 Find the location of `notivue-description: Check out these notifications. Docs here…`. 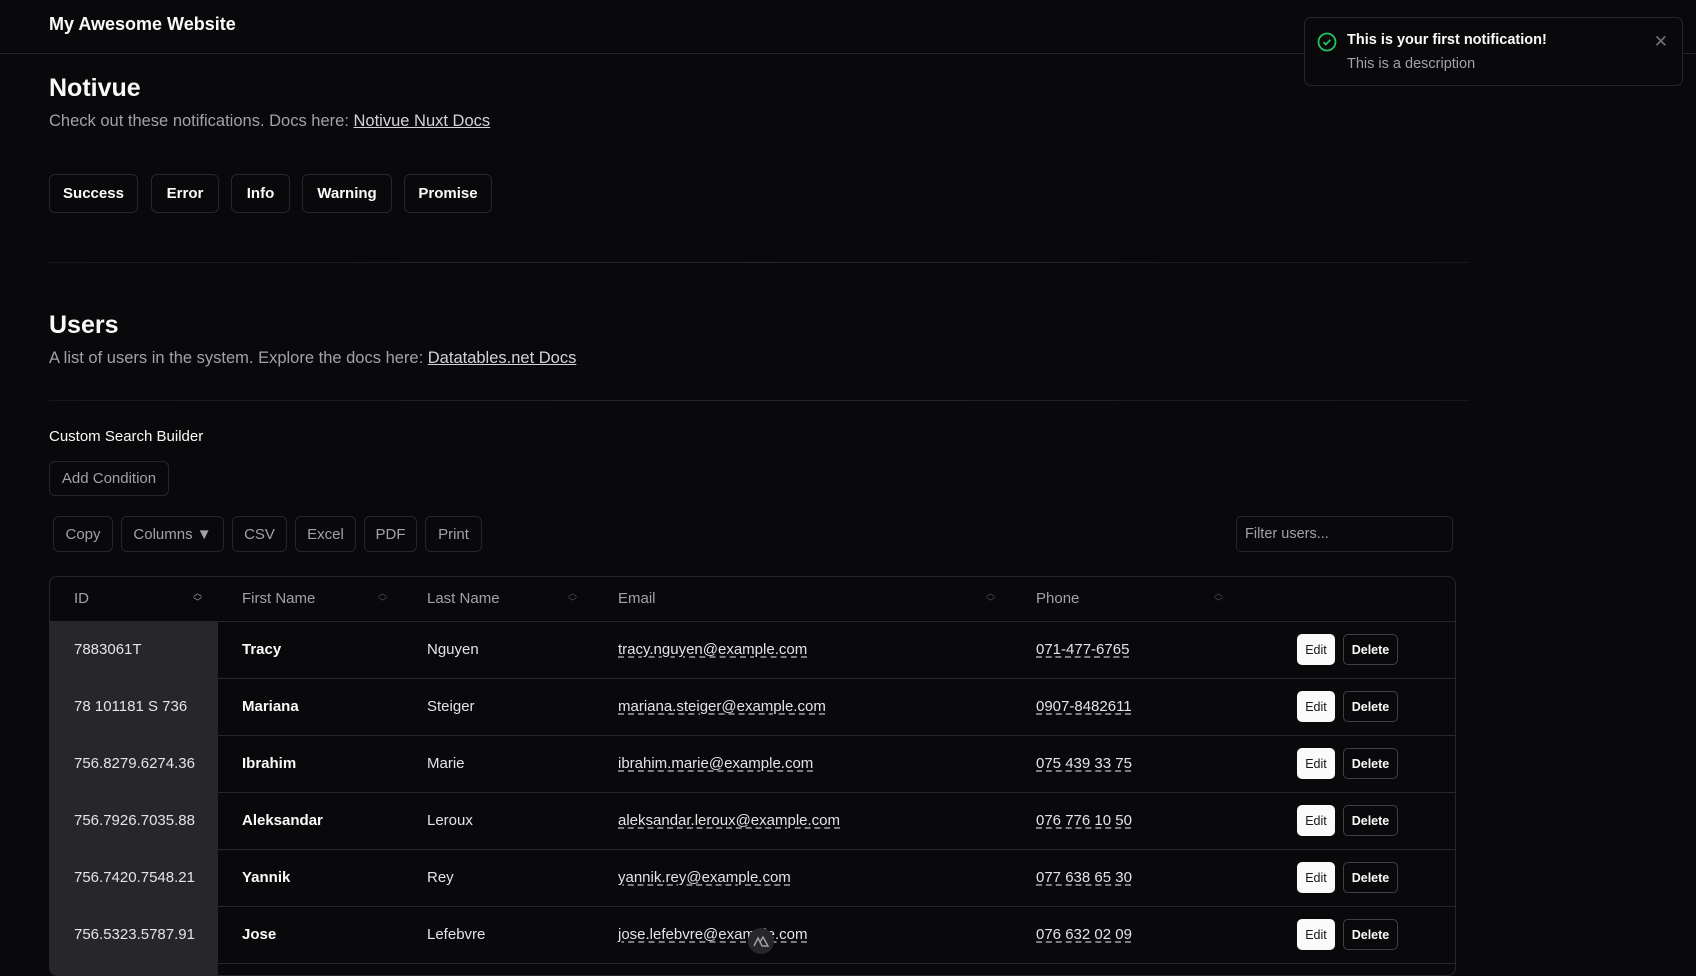

notivue-description: Check out these notifications. Docs here… is located at coordinates (270, 121).